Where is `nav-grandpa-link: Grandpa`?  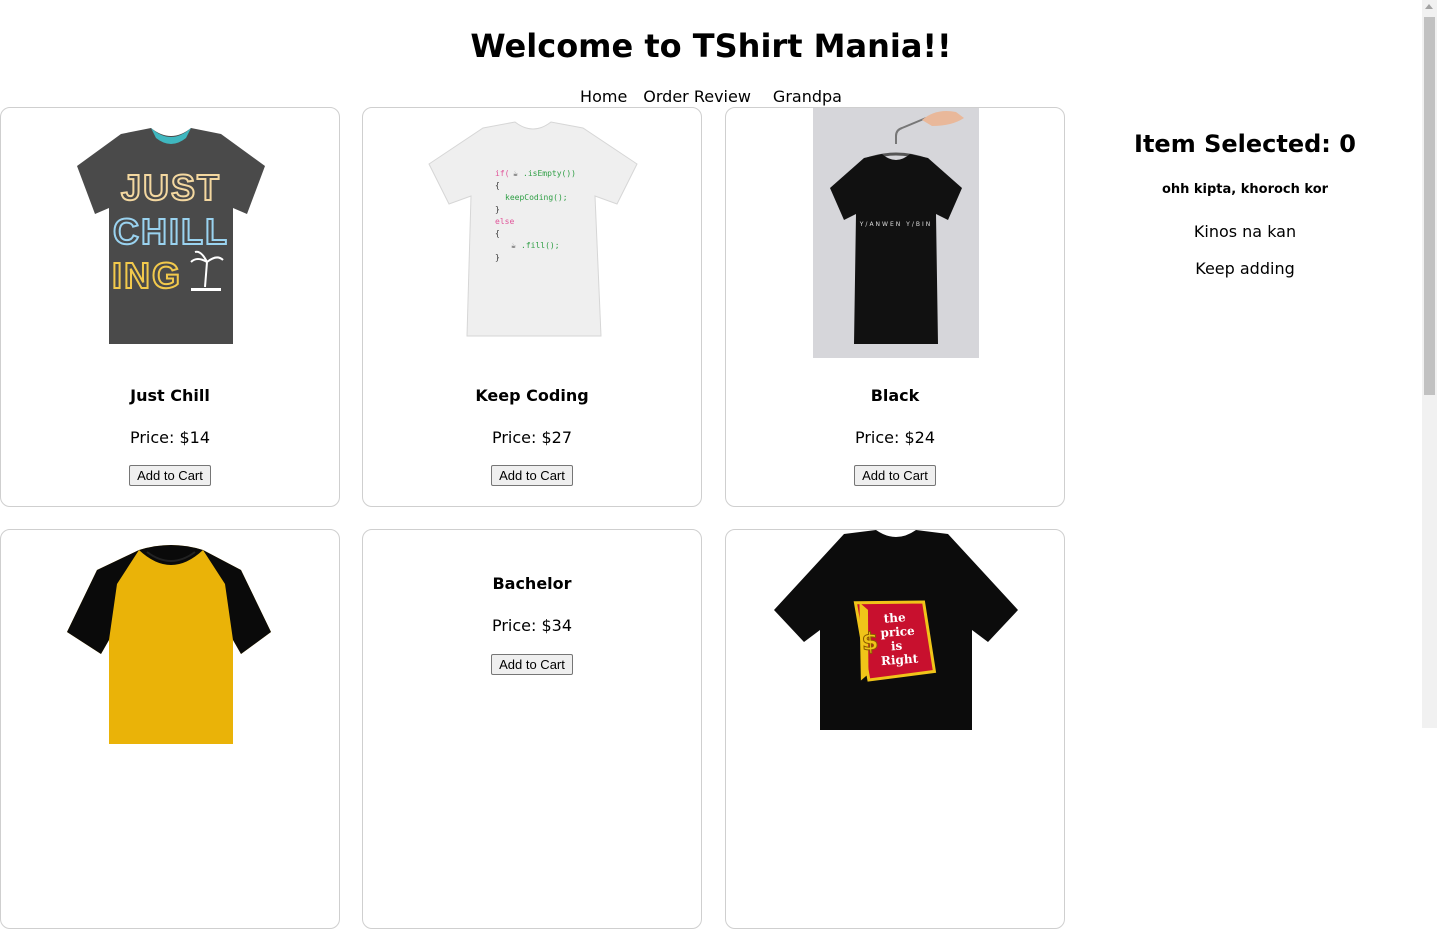
nav-grandpa-link: Grandpa is located at coordinates (807, 96).